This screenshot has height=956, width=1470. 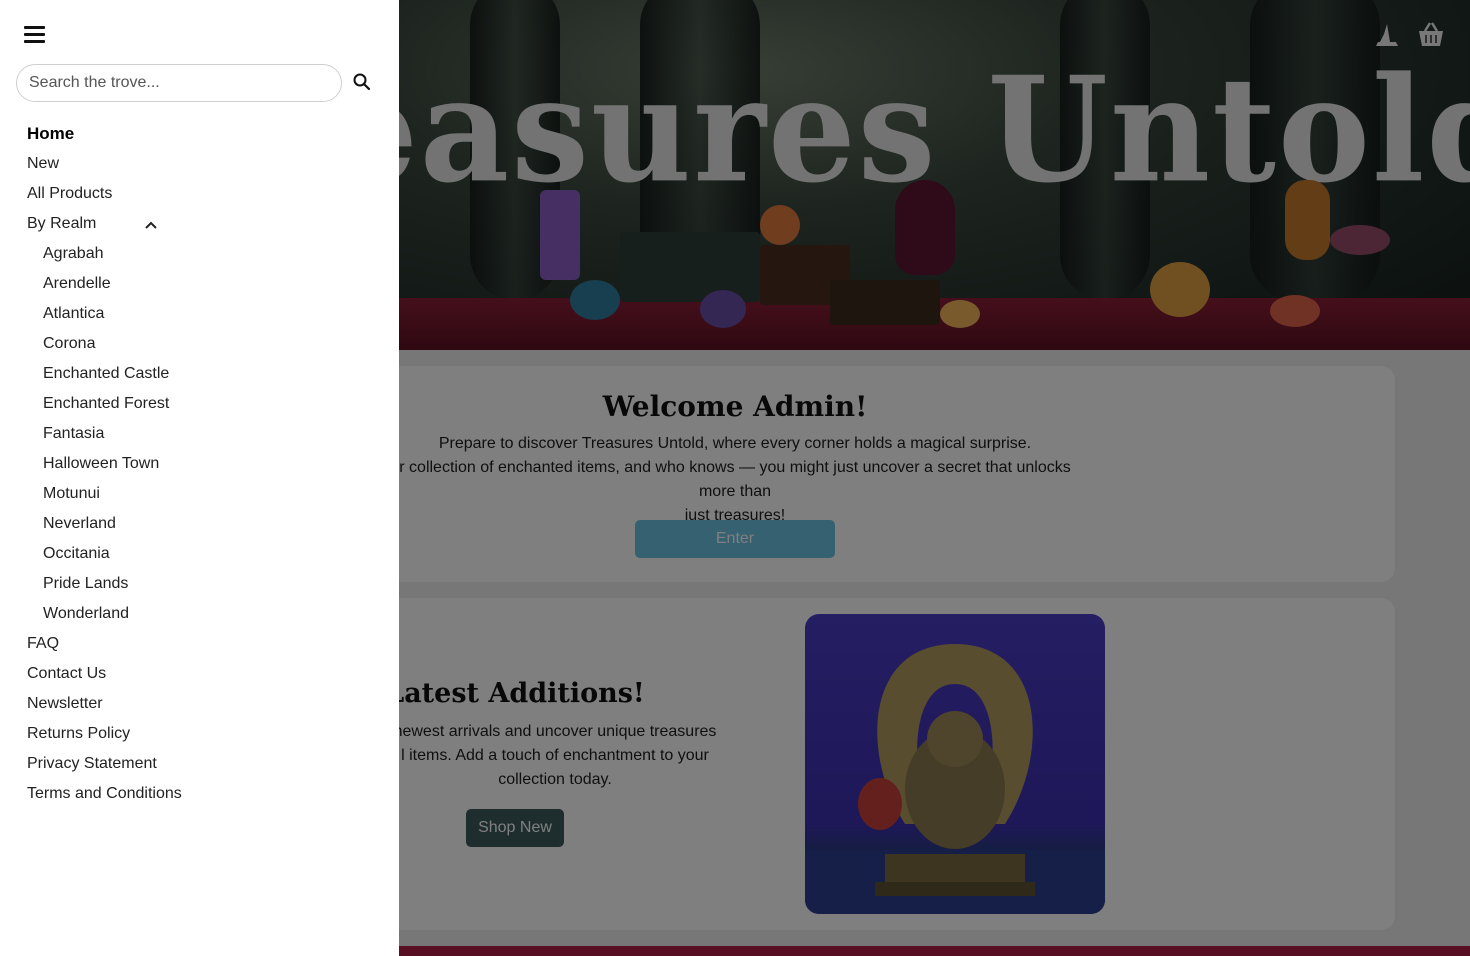 What do you see at coordinates (104, 735) in the screenshot?
I see `nav-item-returns-policy: Returns Policy` at bounding box center [104, 735].